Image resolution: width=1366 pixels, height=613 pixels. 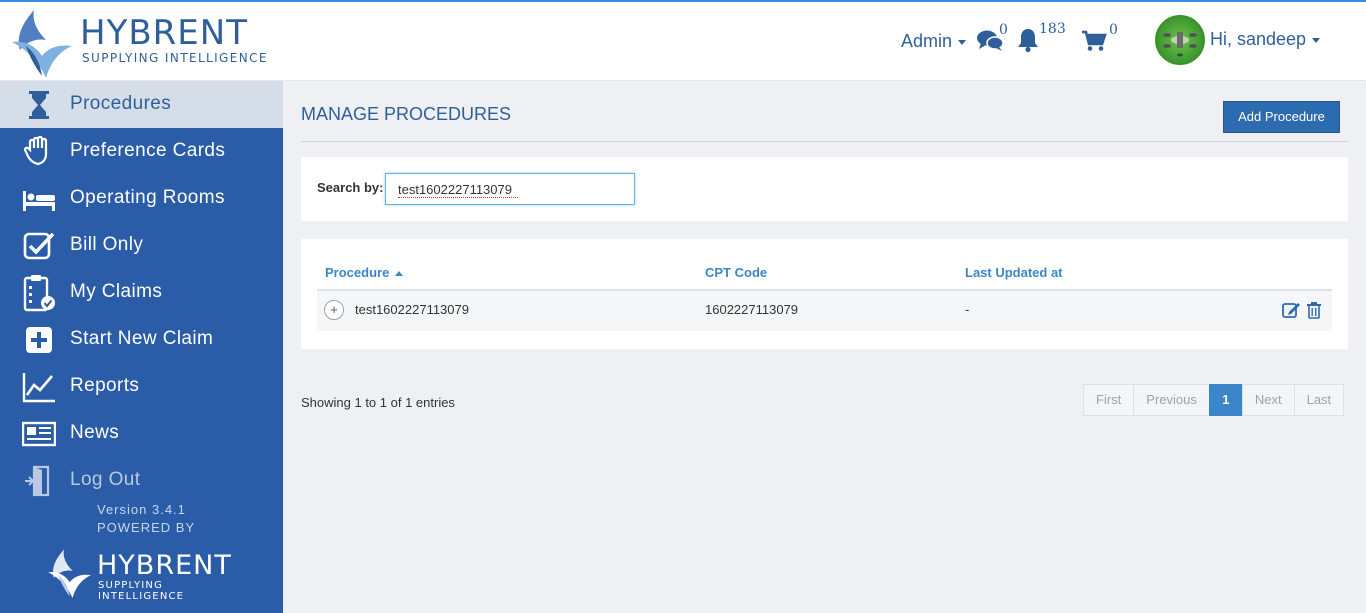 I want to click on door-exit-icon, so click(x=37, y=481).